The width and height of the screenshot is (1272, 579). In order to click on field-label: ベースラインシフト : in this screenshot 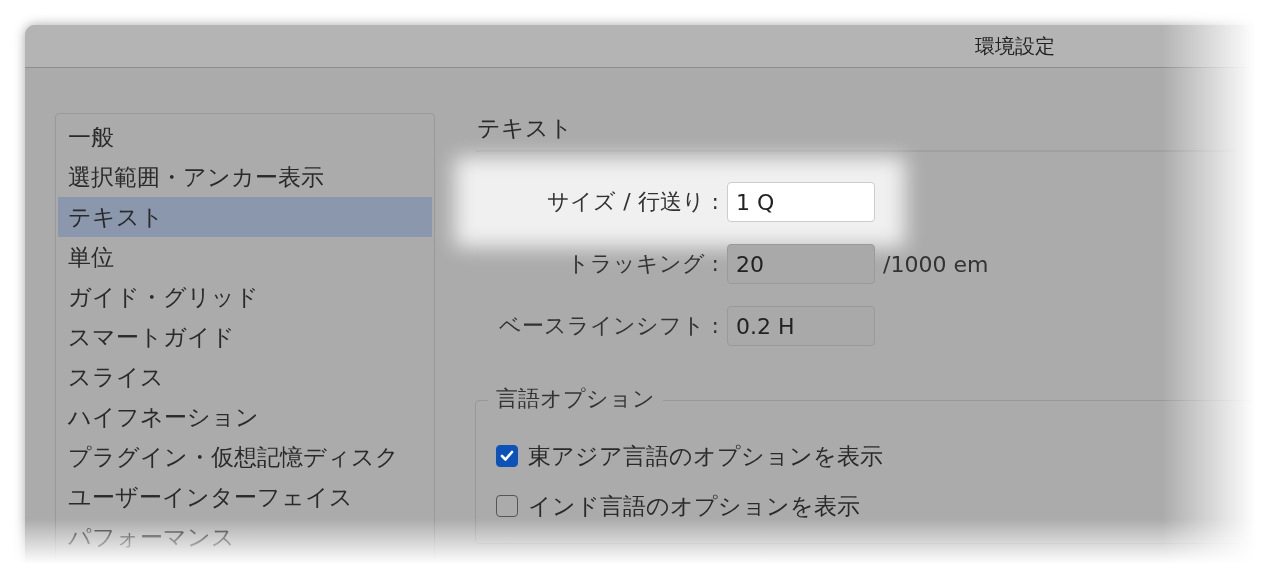, I will do `click(608, 326)`.